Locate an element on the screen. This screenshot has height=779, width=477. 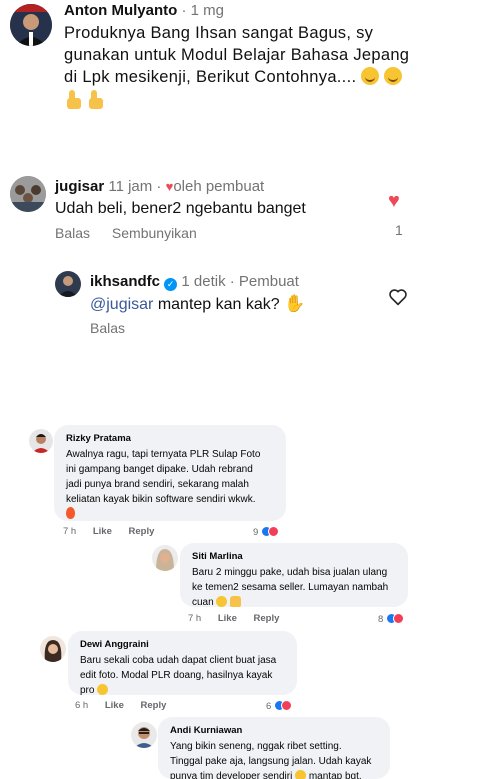
comment-line: ke temen2 sesama seller. Lumayan nambah is located at coordinates (290, 587).